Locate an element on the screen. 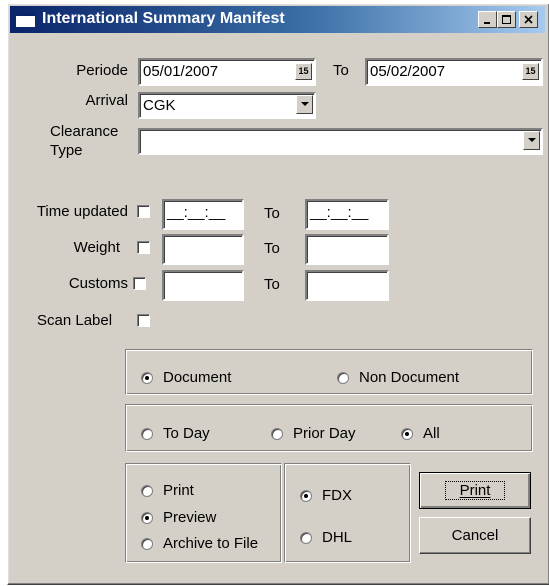  maximize-button is located at coordinates (506, 19).